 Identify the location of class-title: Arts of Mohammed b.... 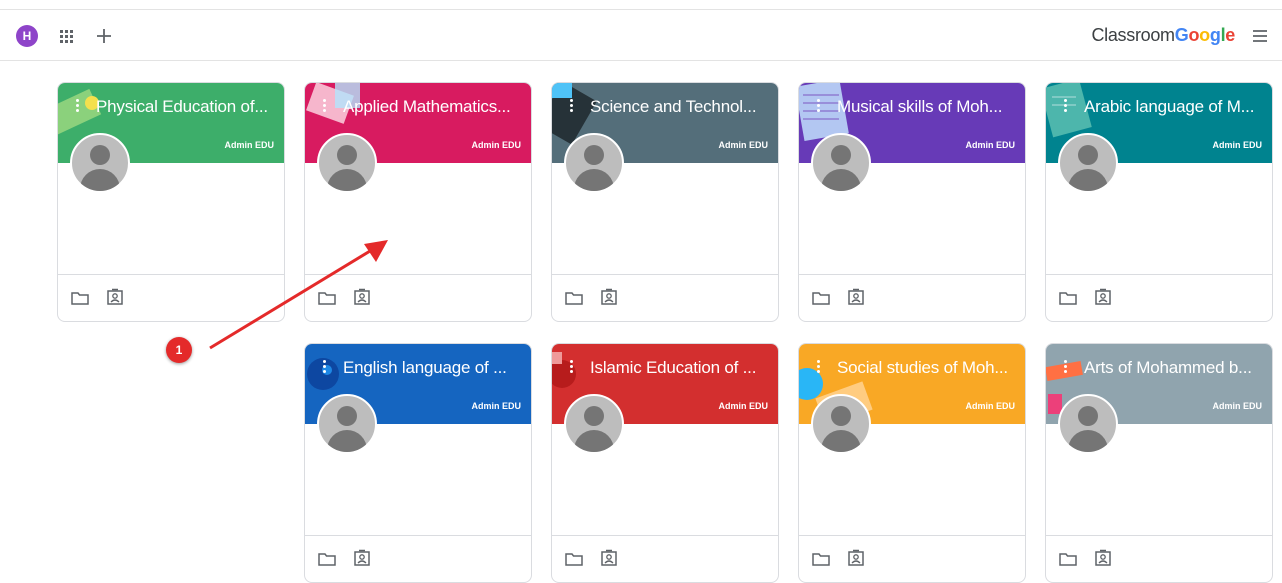
(1173, 368).